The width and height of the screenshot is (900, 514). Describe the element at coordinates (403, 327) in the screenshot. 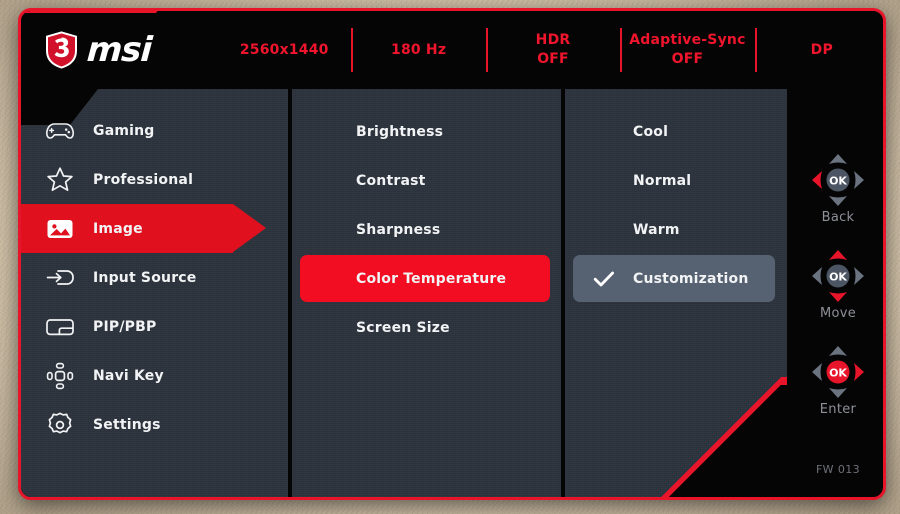

I see `submenu-item-label: Screen Size` at that location.